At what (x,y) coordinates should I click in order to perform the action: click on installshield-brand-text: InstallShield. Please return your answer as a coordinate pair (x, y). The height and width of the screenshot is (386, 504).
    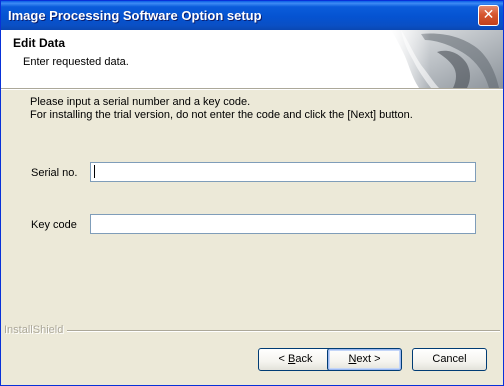
    Looking at the image, I should click on (34, 330).